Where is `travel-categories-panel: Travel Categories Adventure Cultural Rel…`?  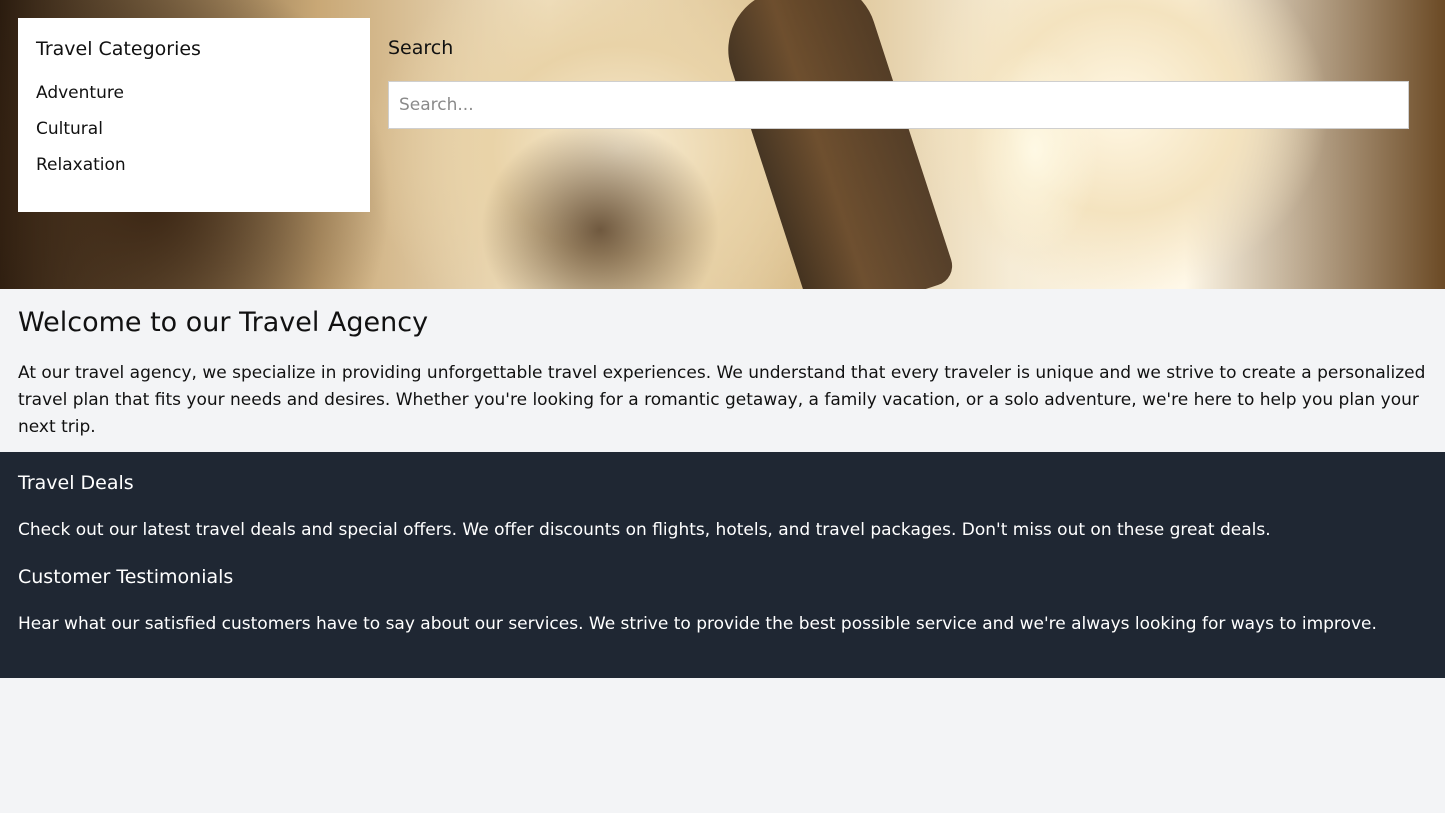
travel-categories-panel: Travel Categories Adventure Cultural Rel… is located at coordinates (194, 115).